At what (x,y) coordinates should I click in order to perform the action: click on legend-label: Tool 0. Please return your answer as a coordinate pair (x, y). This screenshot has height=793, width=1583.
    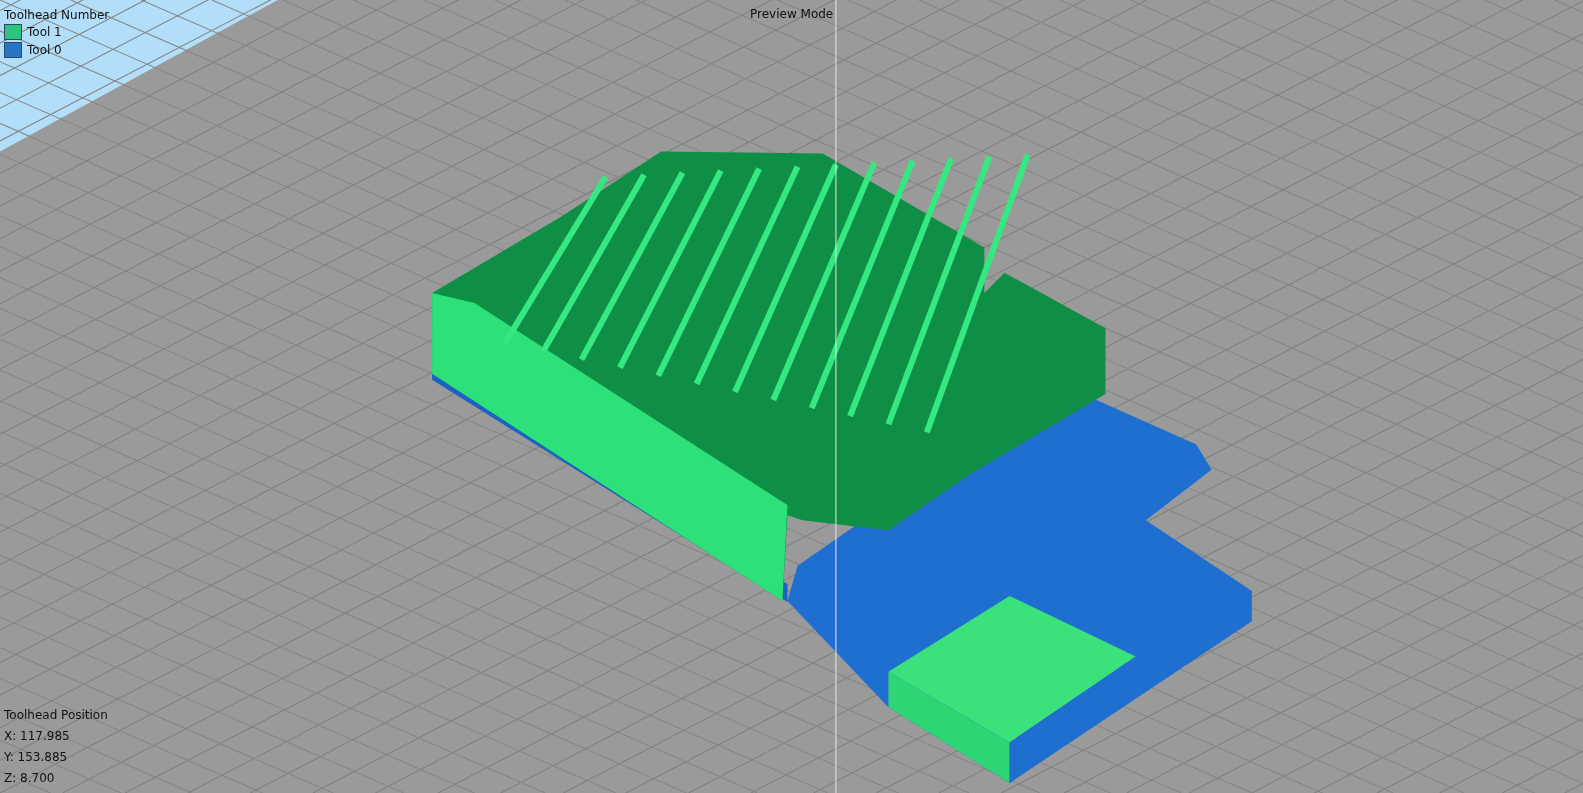
    Looking at the image, I should click on (44, 50).